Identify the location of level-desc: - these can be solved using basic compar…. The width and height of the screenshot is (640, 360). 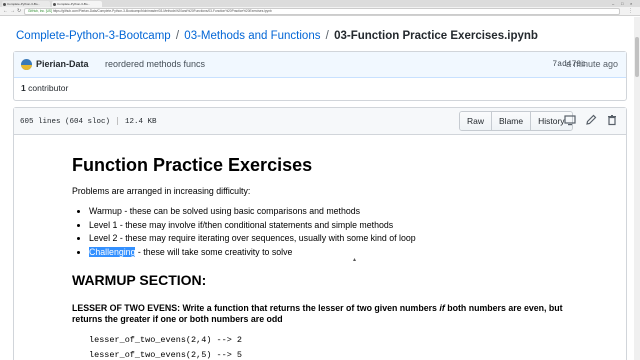
(241, 211).